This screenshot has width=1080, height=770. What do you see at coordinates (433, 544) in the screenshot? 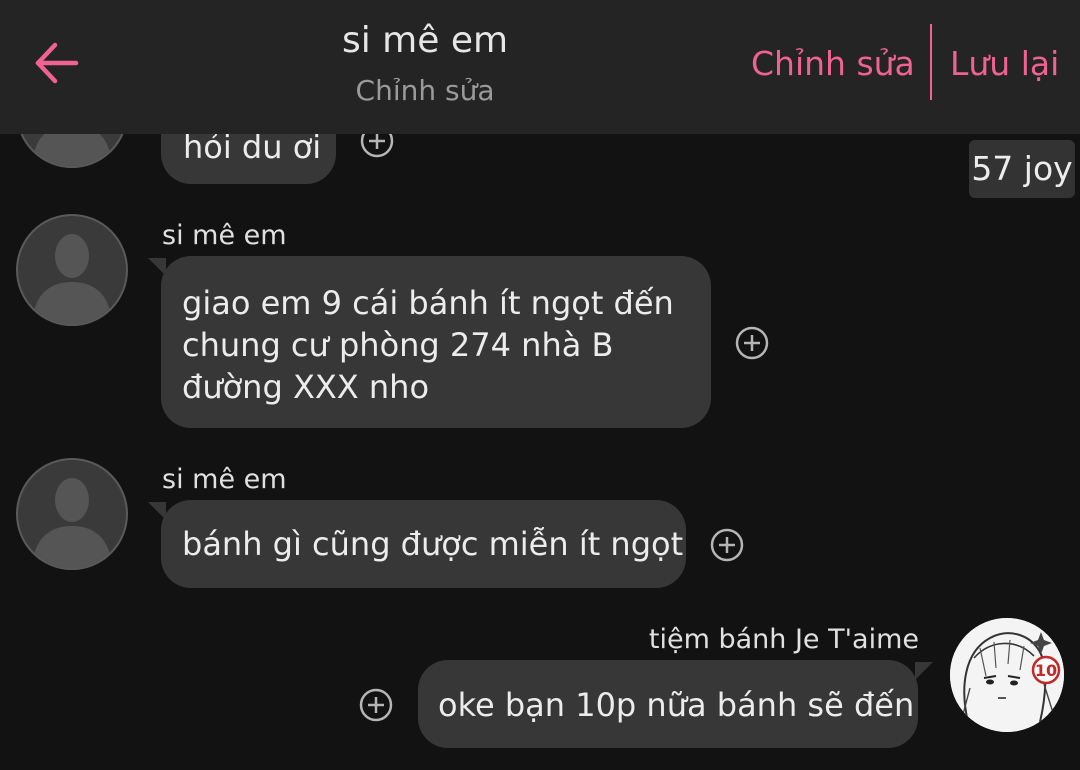
I see `message-text: bánh gì cũng được miễn ít ngọt` at bounding box center [433, 544].